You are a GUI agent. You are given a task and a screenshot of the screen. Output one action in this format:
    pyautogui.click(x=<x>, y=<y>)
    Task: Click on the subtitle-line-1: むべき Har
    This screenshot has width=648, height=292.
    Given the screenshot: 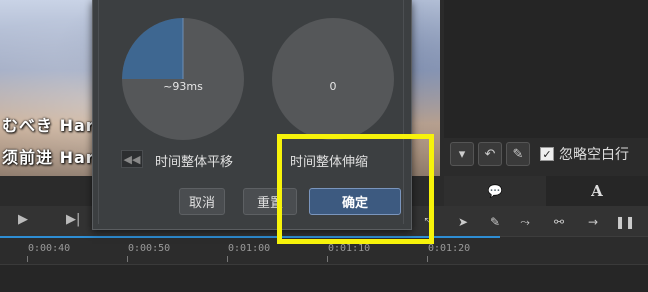 What is the action you would take?
    pyautogui.click(x=48, y=125)
    